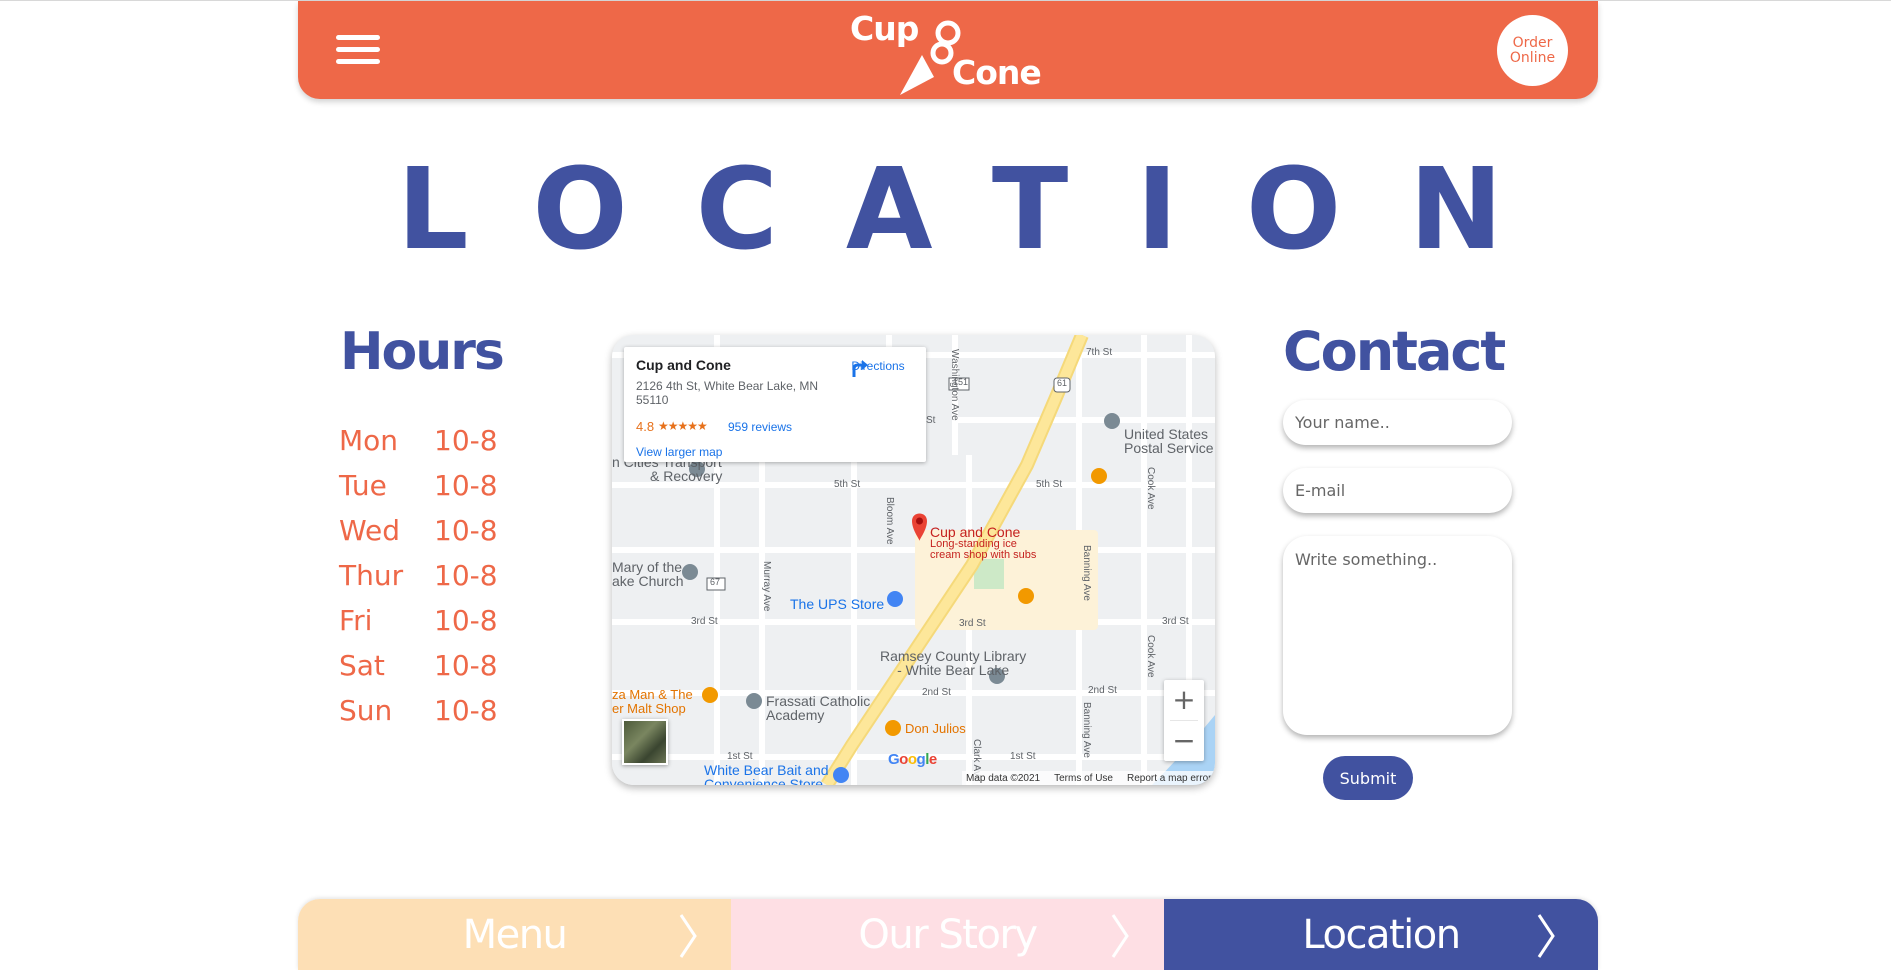 Image resolution: width=1891 pixels, height=970 pixels. I want to click on hours-row-fri: Fri 10-8, so click(434, 620).